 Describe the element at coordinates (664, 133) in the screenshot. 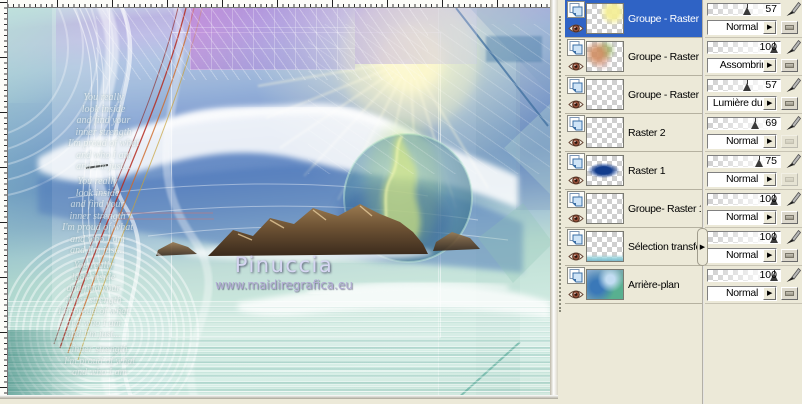

I see `layer-name: Raster 2` at that location.